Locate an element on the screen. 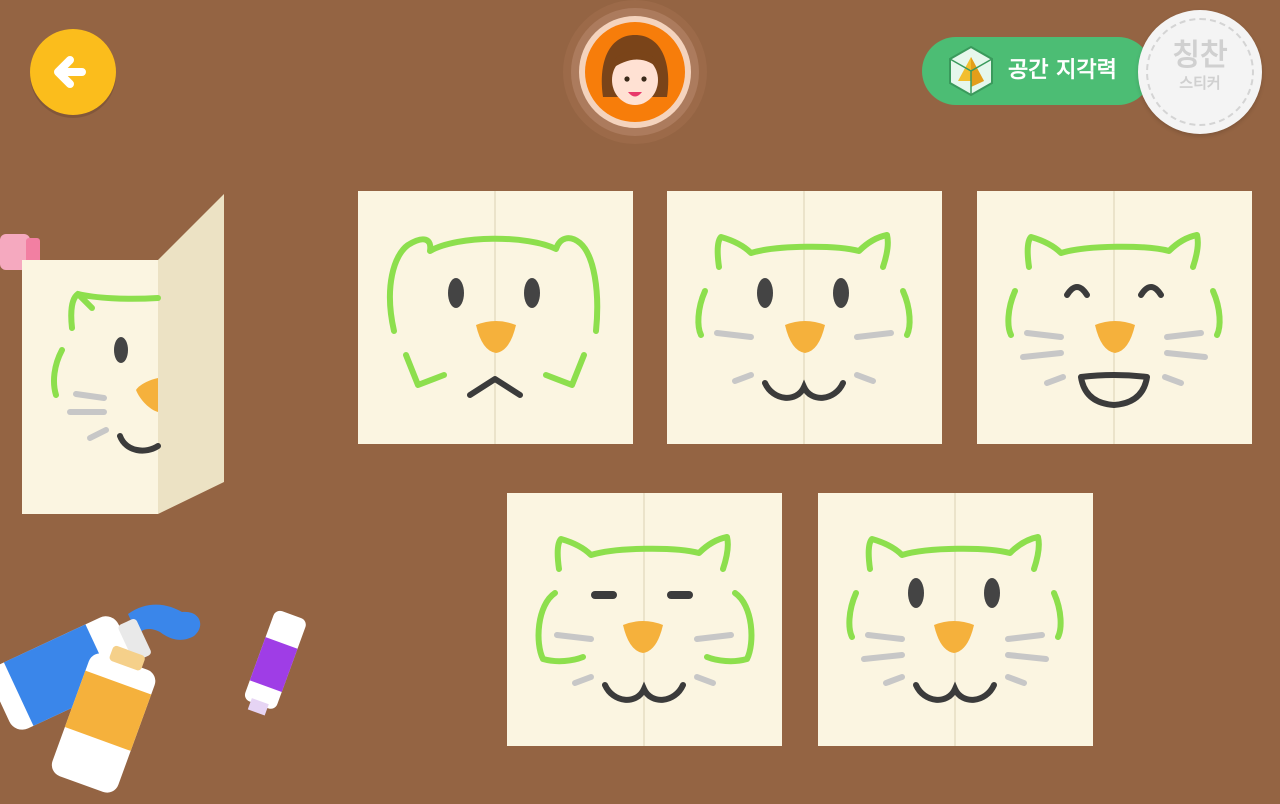 The width and height of the screenshot is (1280, 804). cat-face-laughing-icon is located at coordinates (1114, 317).